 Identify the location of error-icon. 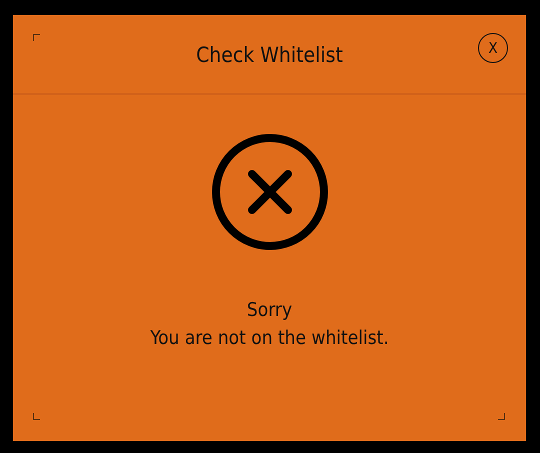
(269, 192).